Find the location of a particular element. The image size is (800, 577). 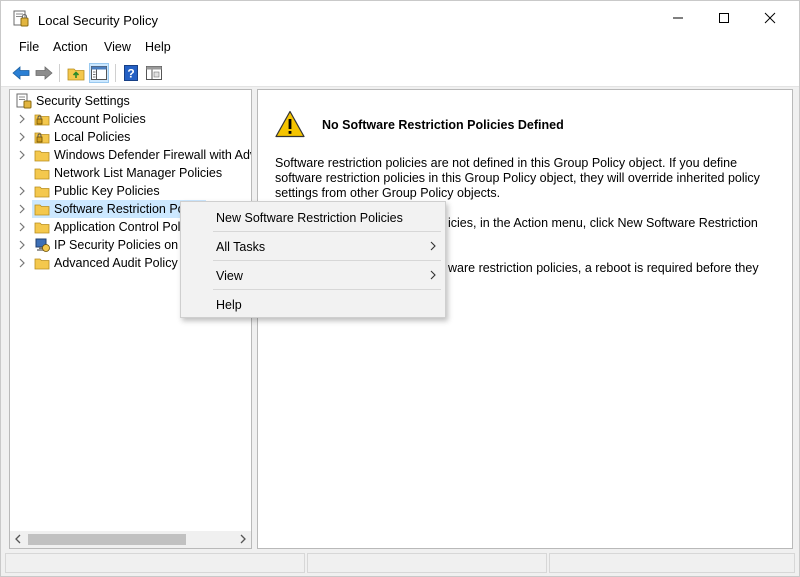

help-icon: ? is located at coordinates (131, 73).